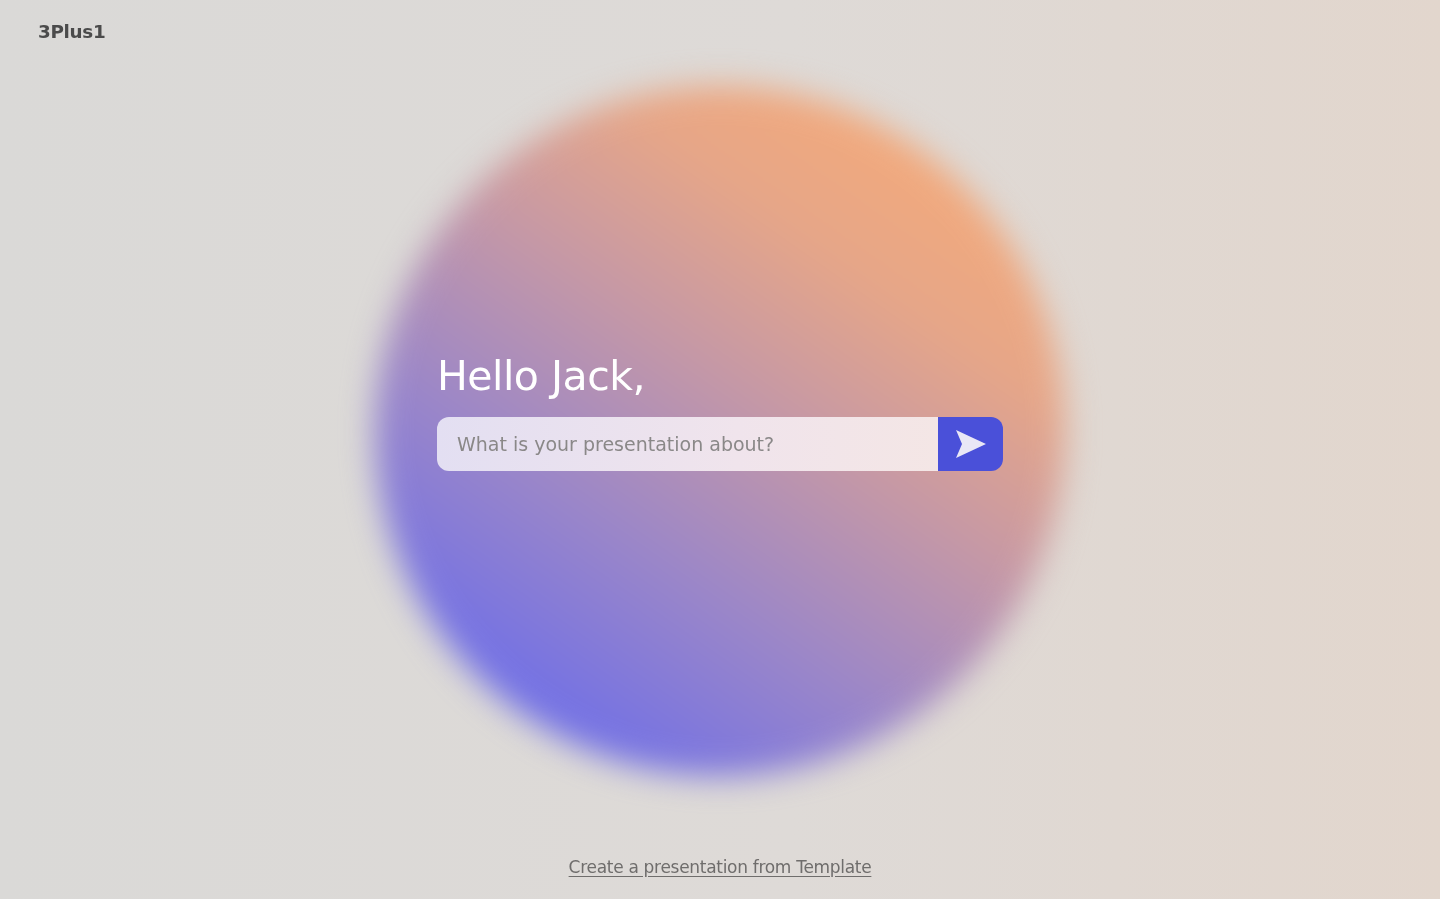  What do you see at coordinates (687, 444) in the screenshot?
I see `prompt-input: What is your presentation about?` at bounding box center [687, 444].